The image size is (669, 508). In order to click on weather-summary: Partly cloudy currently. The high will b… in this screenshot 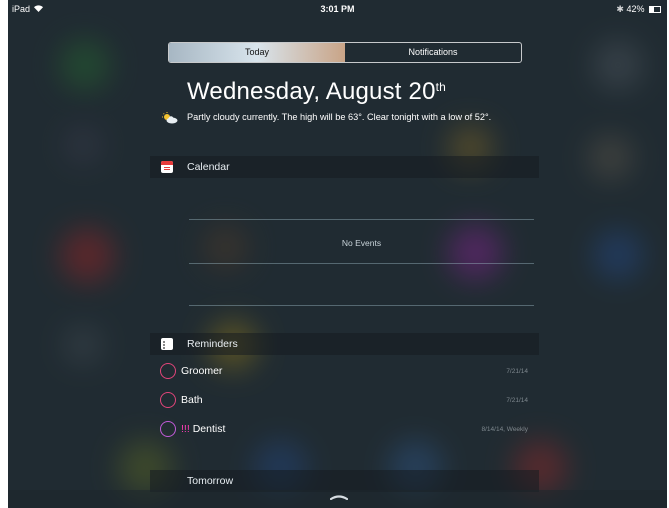, I will do `click(339, 117)`.